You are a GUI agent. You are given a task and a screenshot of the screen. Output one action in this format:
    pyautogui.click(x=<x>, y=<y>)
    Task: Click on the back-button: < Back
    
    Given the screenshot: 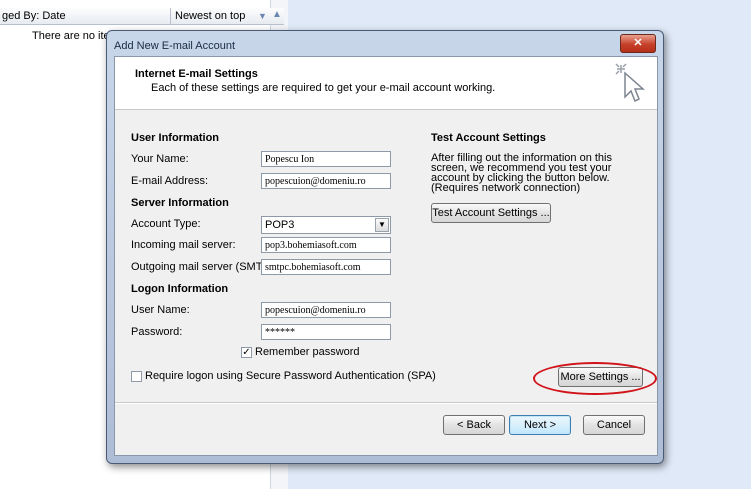 What is the action you would take?
    pyautogui.click(x=474, y=425)
    